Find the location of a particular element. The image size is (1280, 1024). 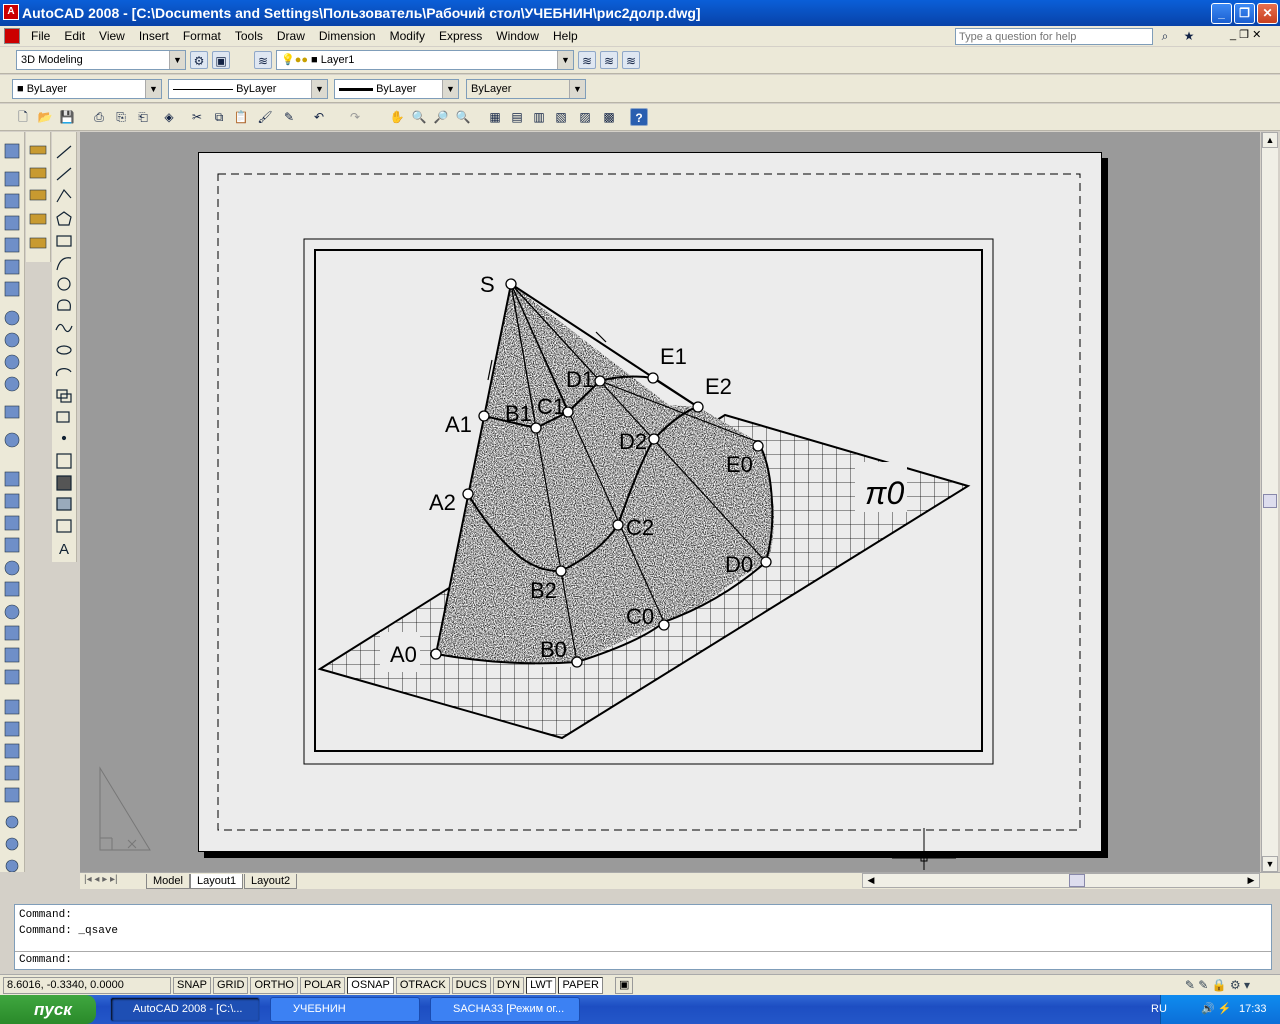

menu-tools: Tools is located at coordinates (249, 36).